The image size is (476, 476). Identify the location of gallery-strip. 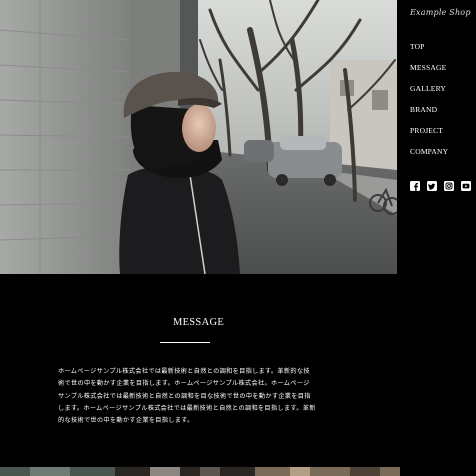
(238, 470).